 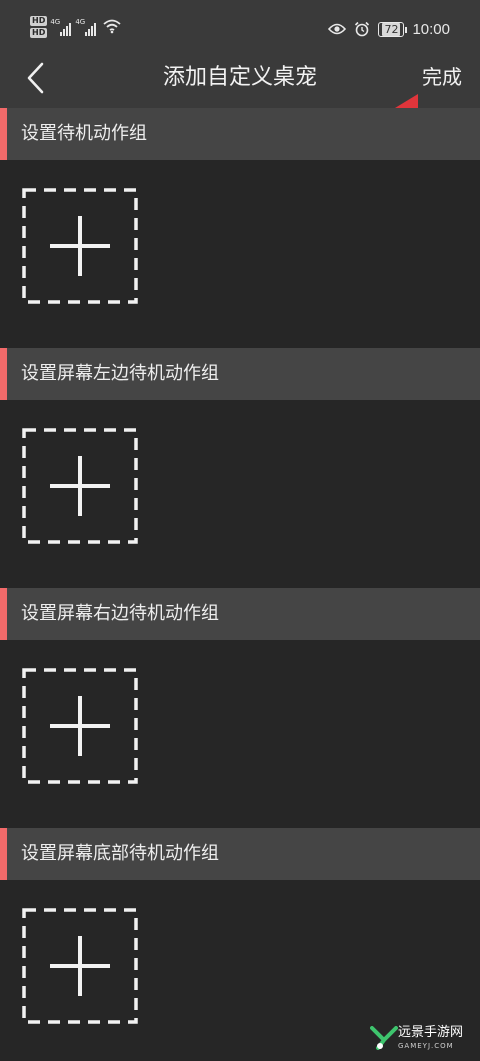 What do you see at coordinates (39, 27) in the screenshot?
I see `hd-icon: HD HD` at bounding box center [39, 27].